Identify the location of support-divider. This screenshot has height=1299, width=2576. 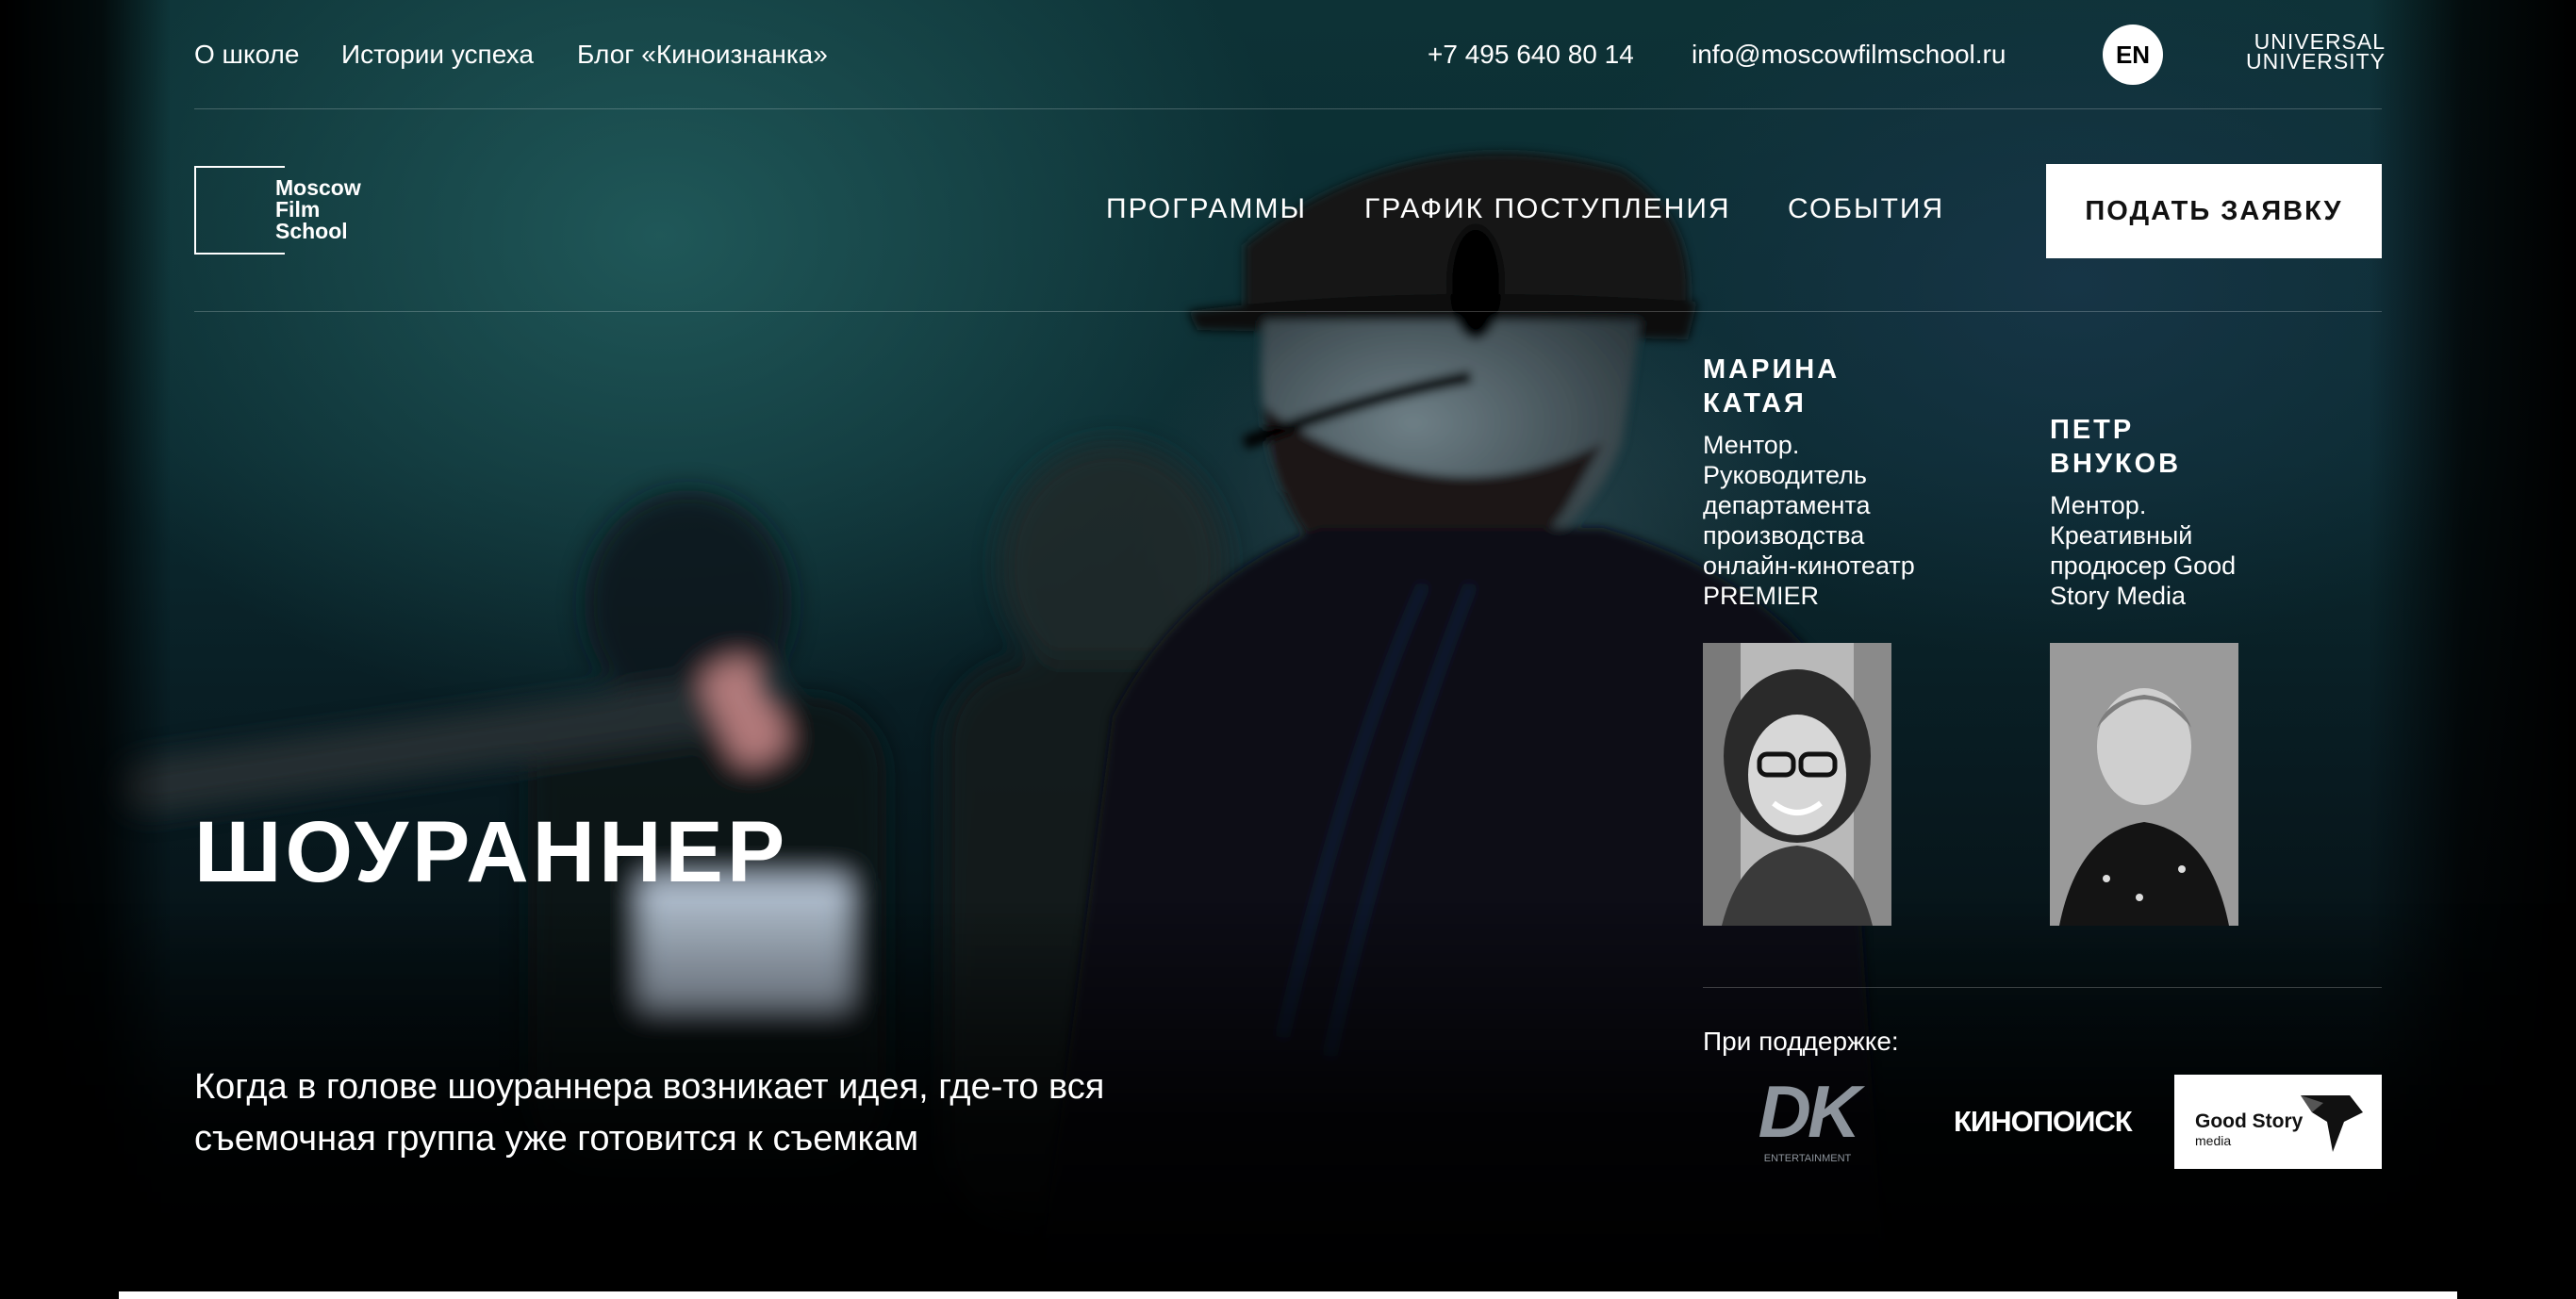
(2042, 988).